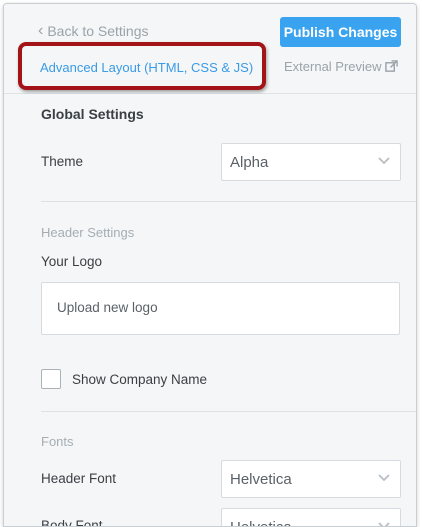 This screenshot has width=422, height=527. What do you see at coordinates (41, 30) in the screenshot?
I see `chevron-left-icon: ‹` at bounding box center [41, 30].